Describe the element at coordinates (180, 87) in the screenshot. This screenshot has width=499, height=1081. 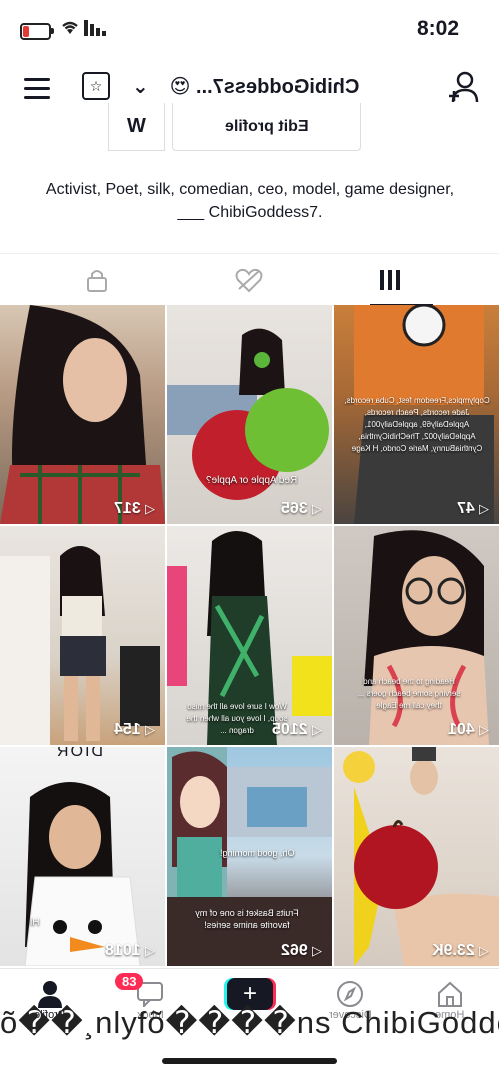
I see `username-emoji: 😍` at that location.